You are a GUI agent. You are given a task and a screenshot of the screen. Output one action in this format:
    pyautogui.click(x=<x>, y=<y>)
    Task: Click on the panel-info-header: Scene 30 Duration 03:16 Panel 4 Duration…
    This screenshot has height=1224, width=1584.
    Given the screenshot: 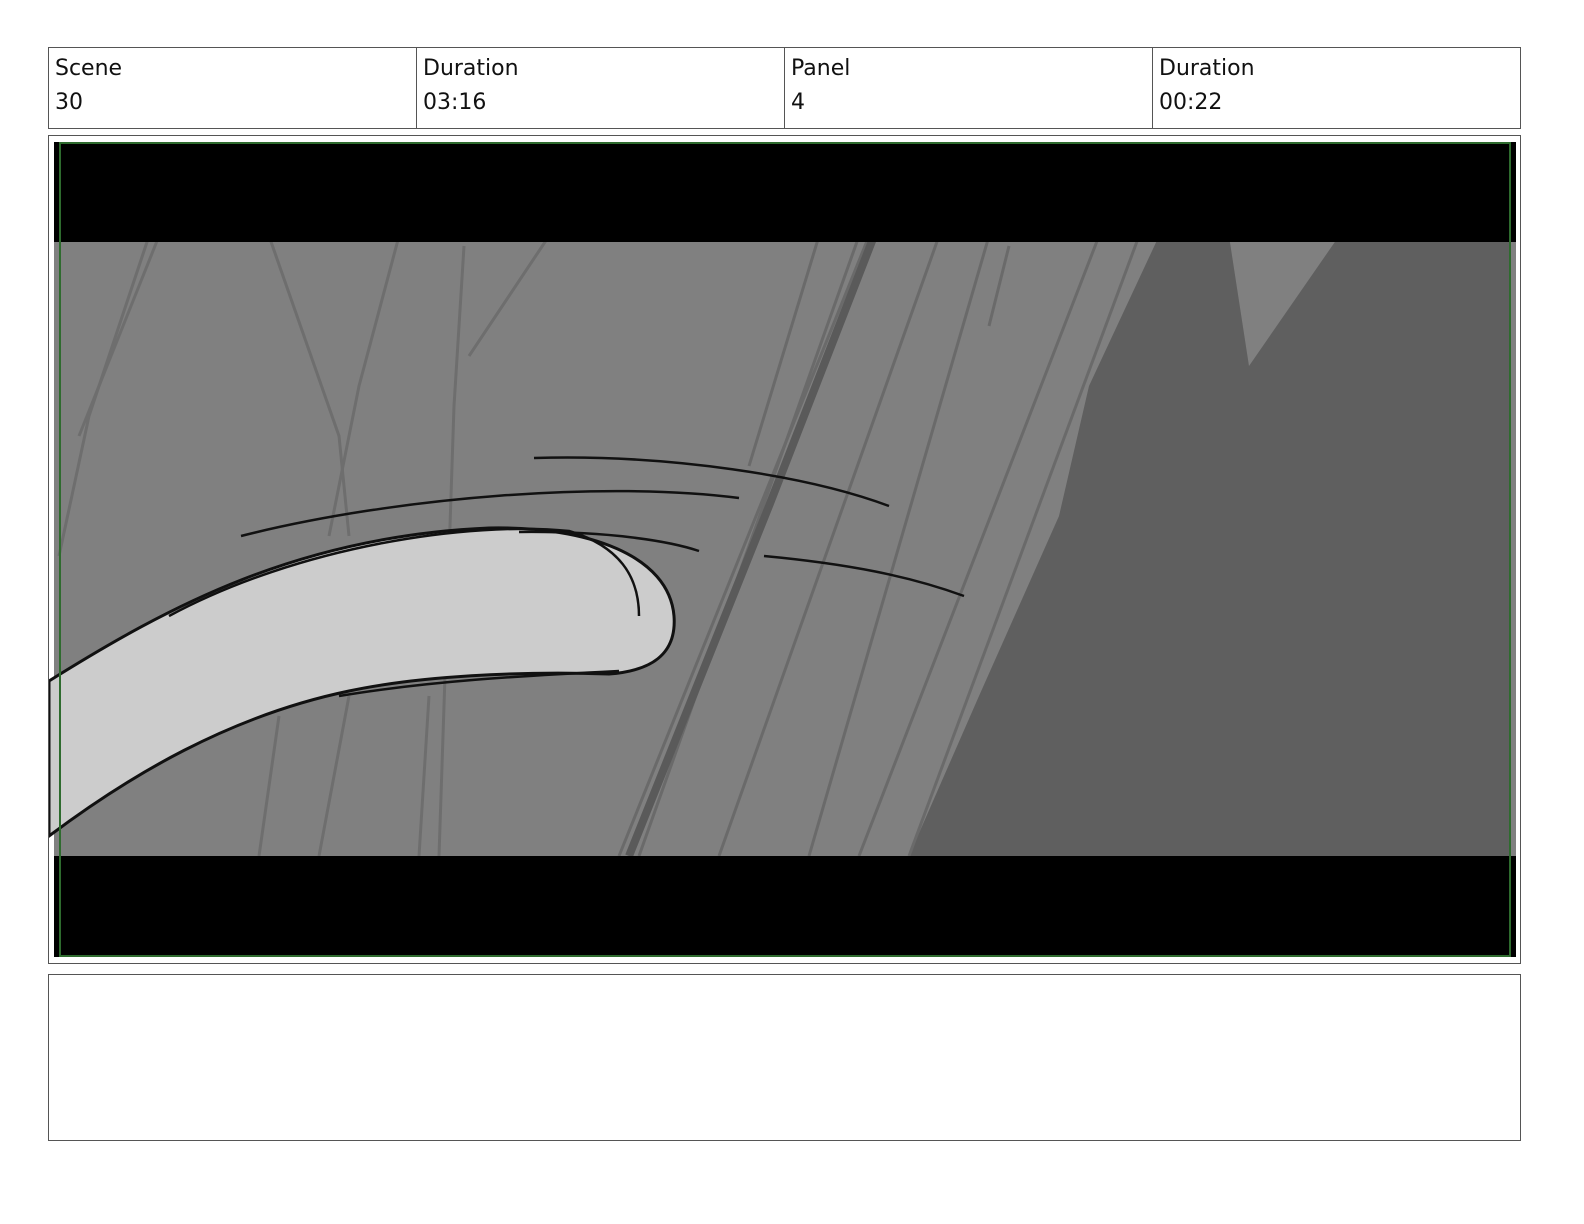 What is the action you would take?
    pyautogui.click(x=784, y=88)
    